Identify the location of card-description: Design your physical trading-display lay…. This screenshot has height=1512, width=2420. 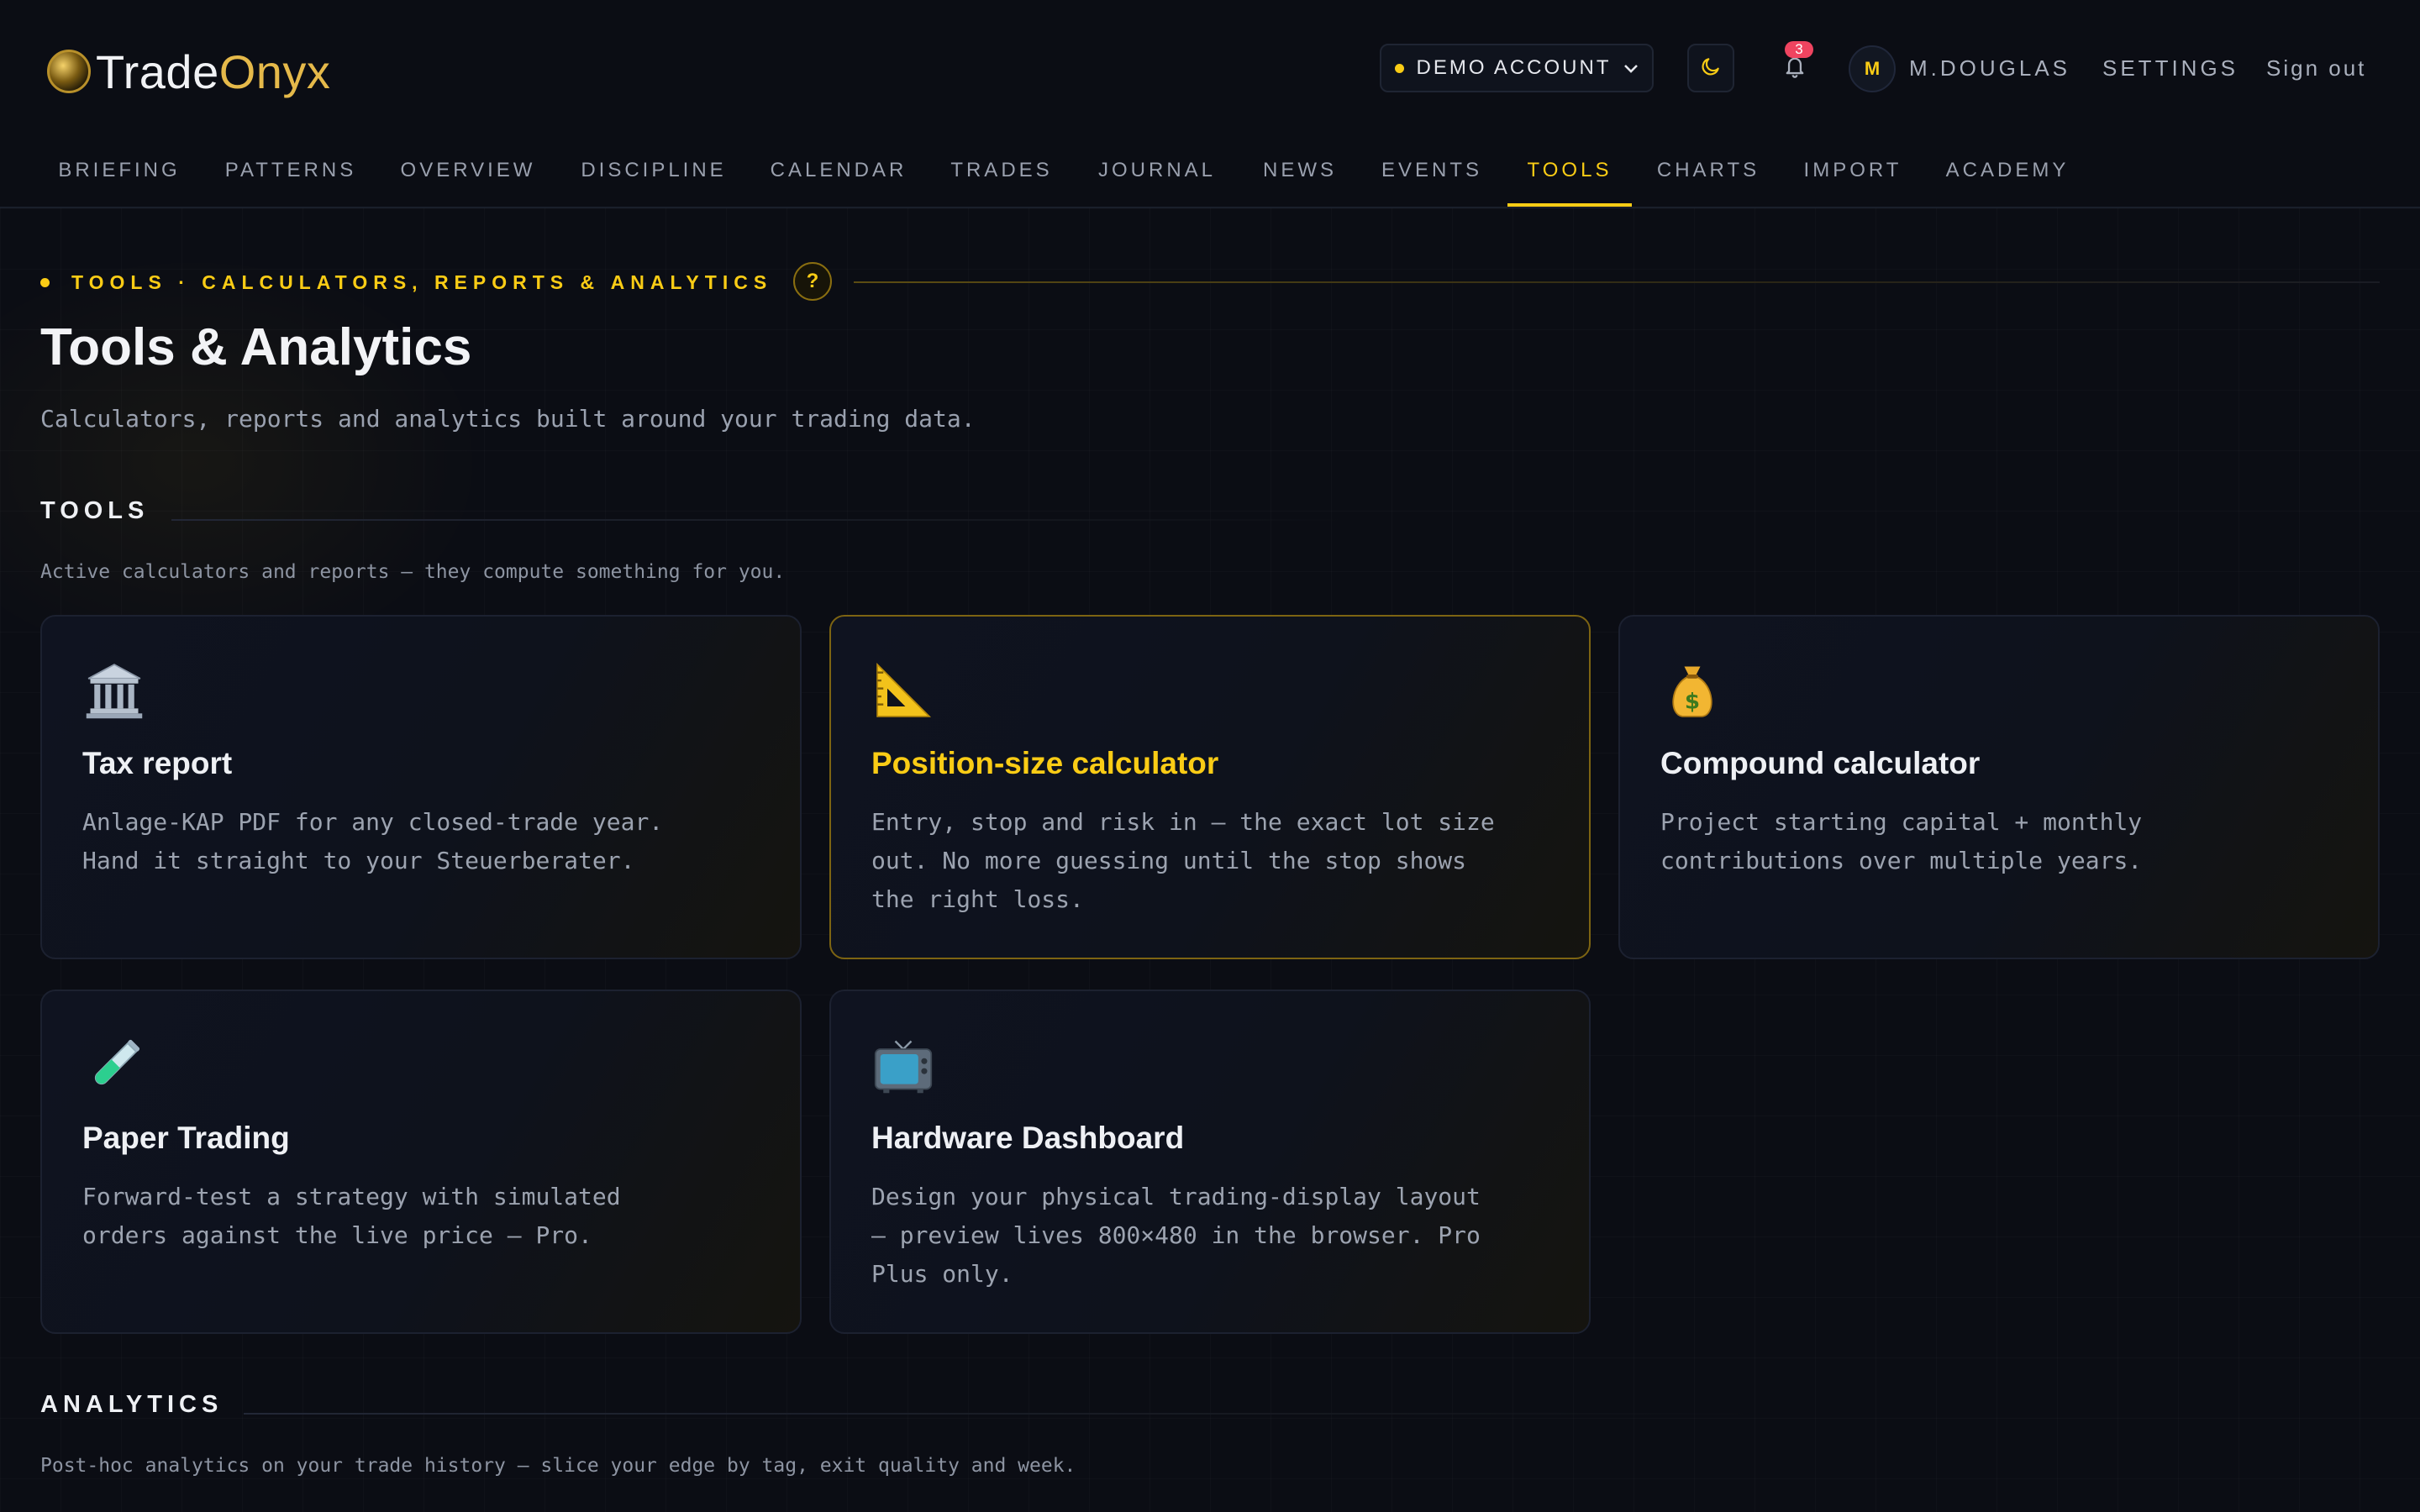
(1176, 1235).